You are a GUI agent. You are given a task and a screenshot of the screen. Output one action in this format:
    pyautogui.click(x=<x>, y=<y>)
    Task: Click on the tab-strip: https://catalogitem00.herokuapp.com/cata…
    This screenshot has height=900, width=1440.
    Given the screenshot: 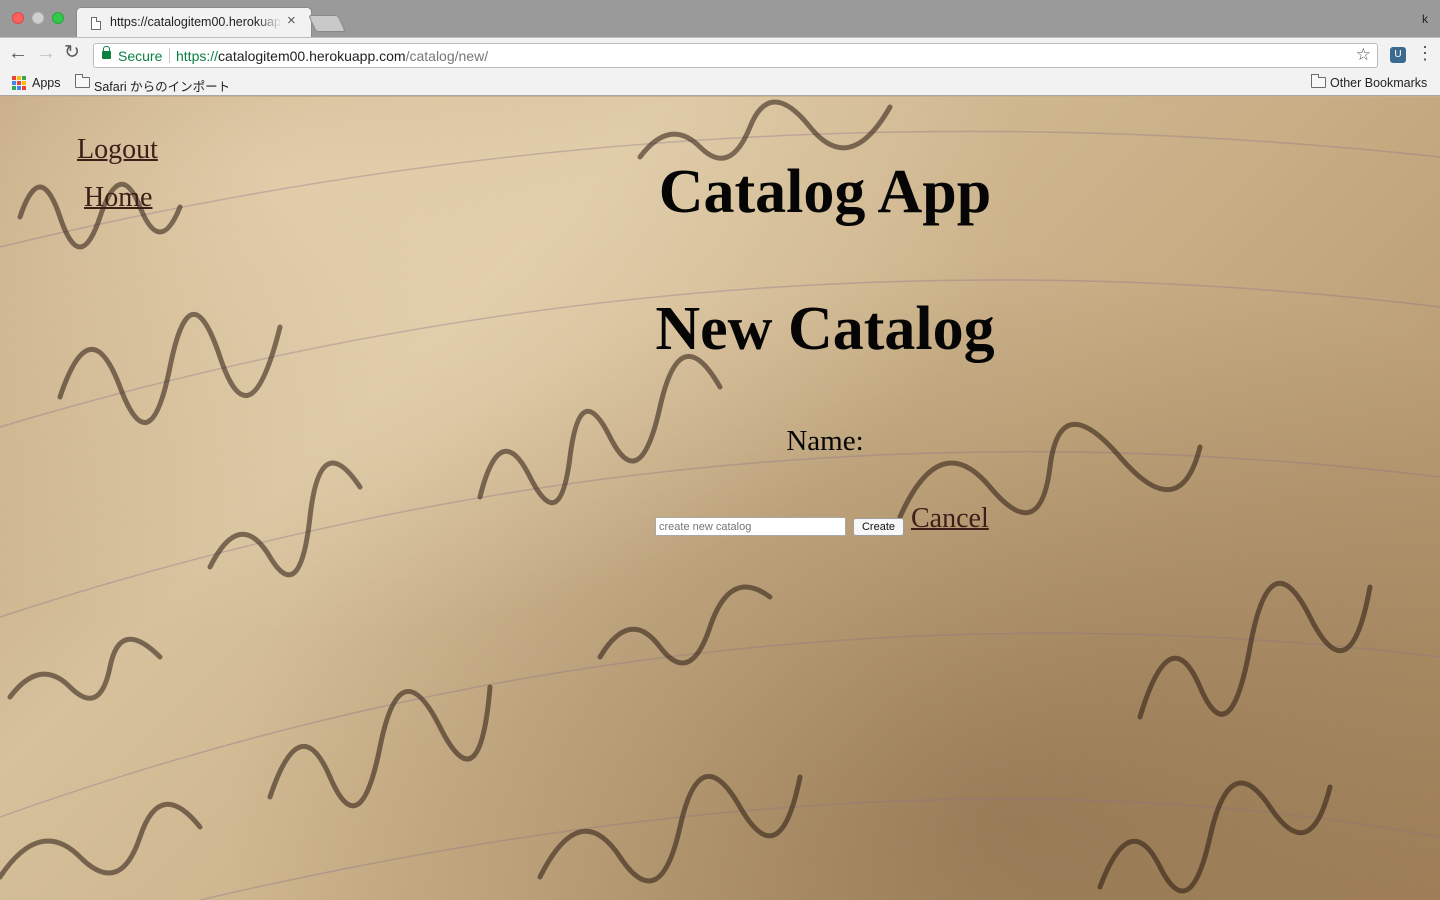 What is the action you would take?
    pyautogui.click(x=720, y=18)
    